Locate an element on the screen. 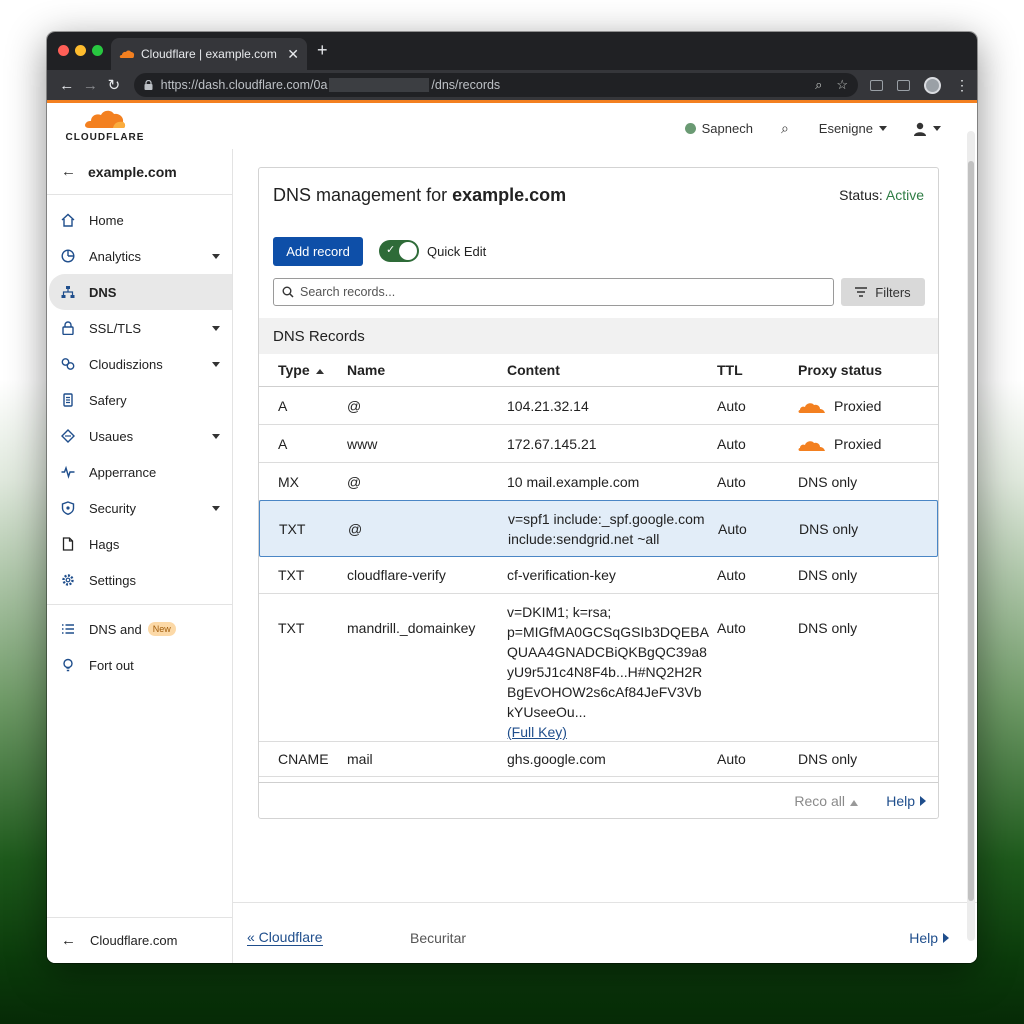  cloudflare-logo: CLOUDFLARE is located at coordinates (105, 126).